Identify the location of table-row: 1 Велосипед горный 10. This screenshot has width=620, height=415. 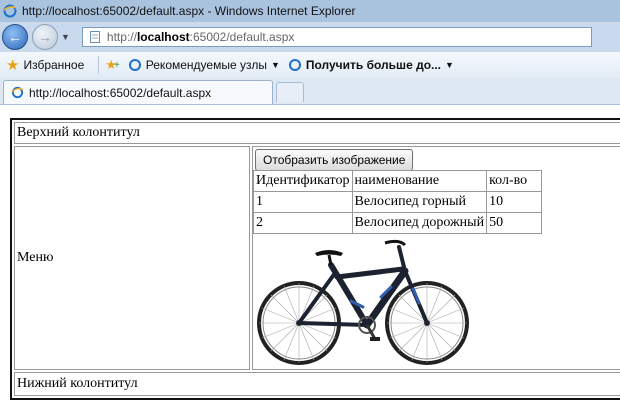
(398, 202).